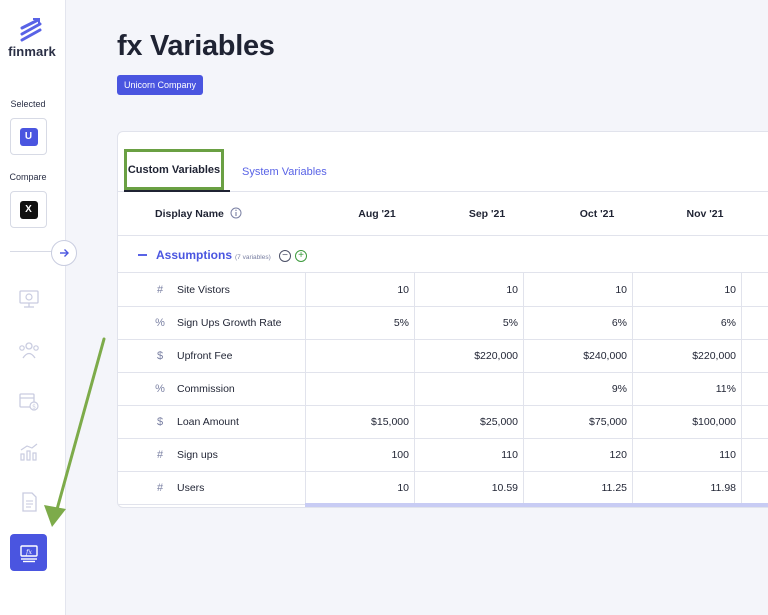  Describe the element at coordinates (160, 422) in the screenshot. I see `variable-type-icon: $` at that location.